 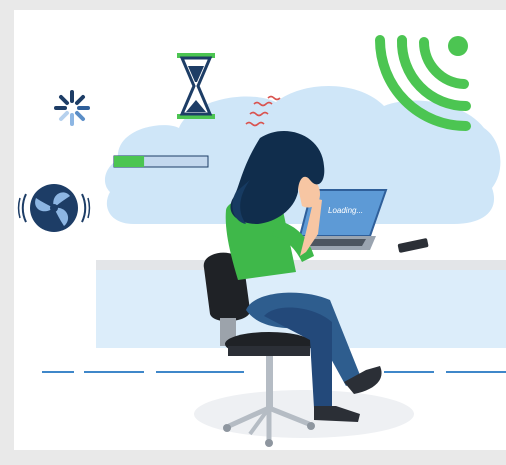 What do you see at coordinates (301, 265) in the screenshot?
I see `desk-top` at bounding box center [301, 265].